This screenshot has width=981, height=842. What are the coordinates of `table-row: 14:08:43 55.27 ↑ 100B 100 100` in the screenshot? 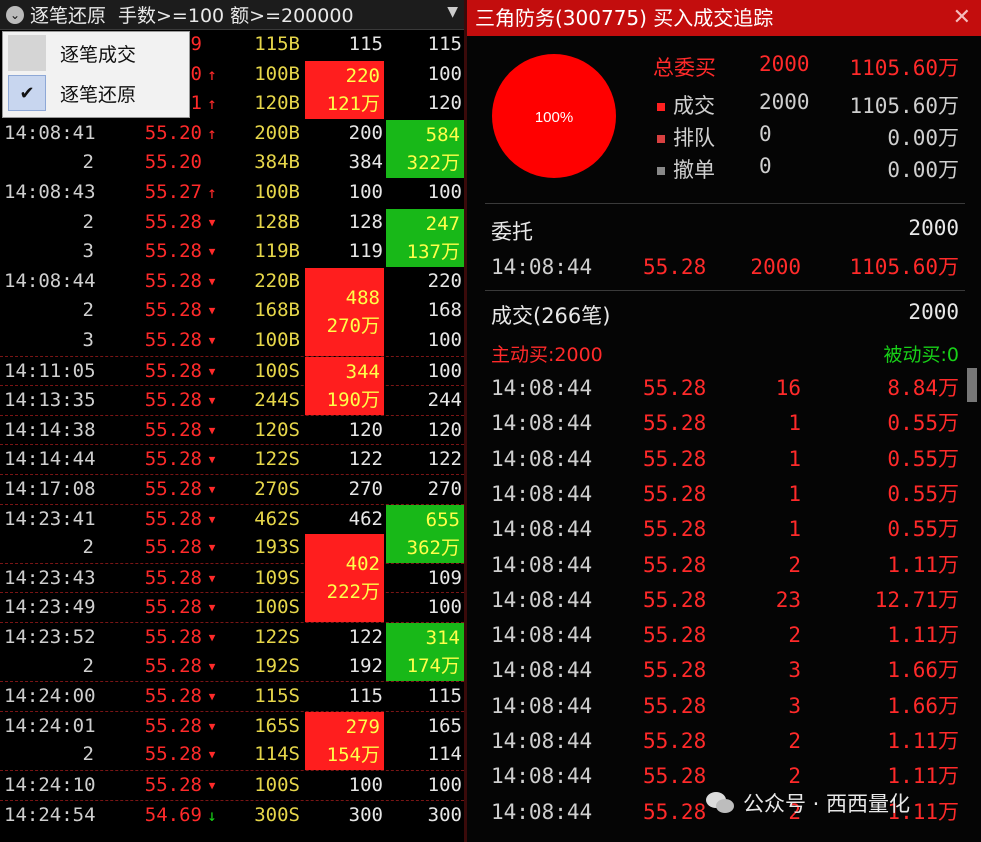 It's located at (232, 193).